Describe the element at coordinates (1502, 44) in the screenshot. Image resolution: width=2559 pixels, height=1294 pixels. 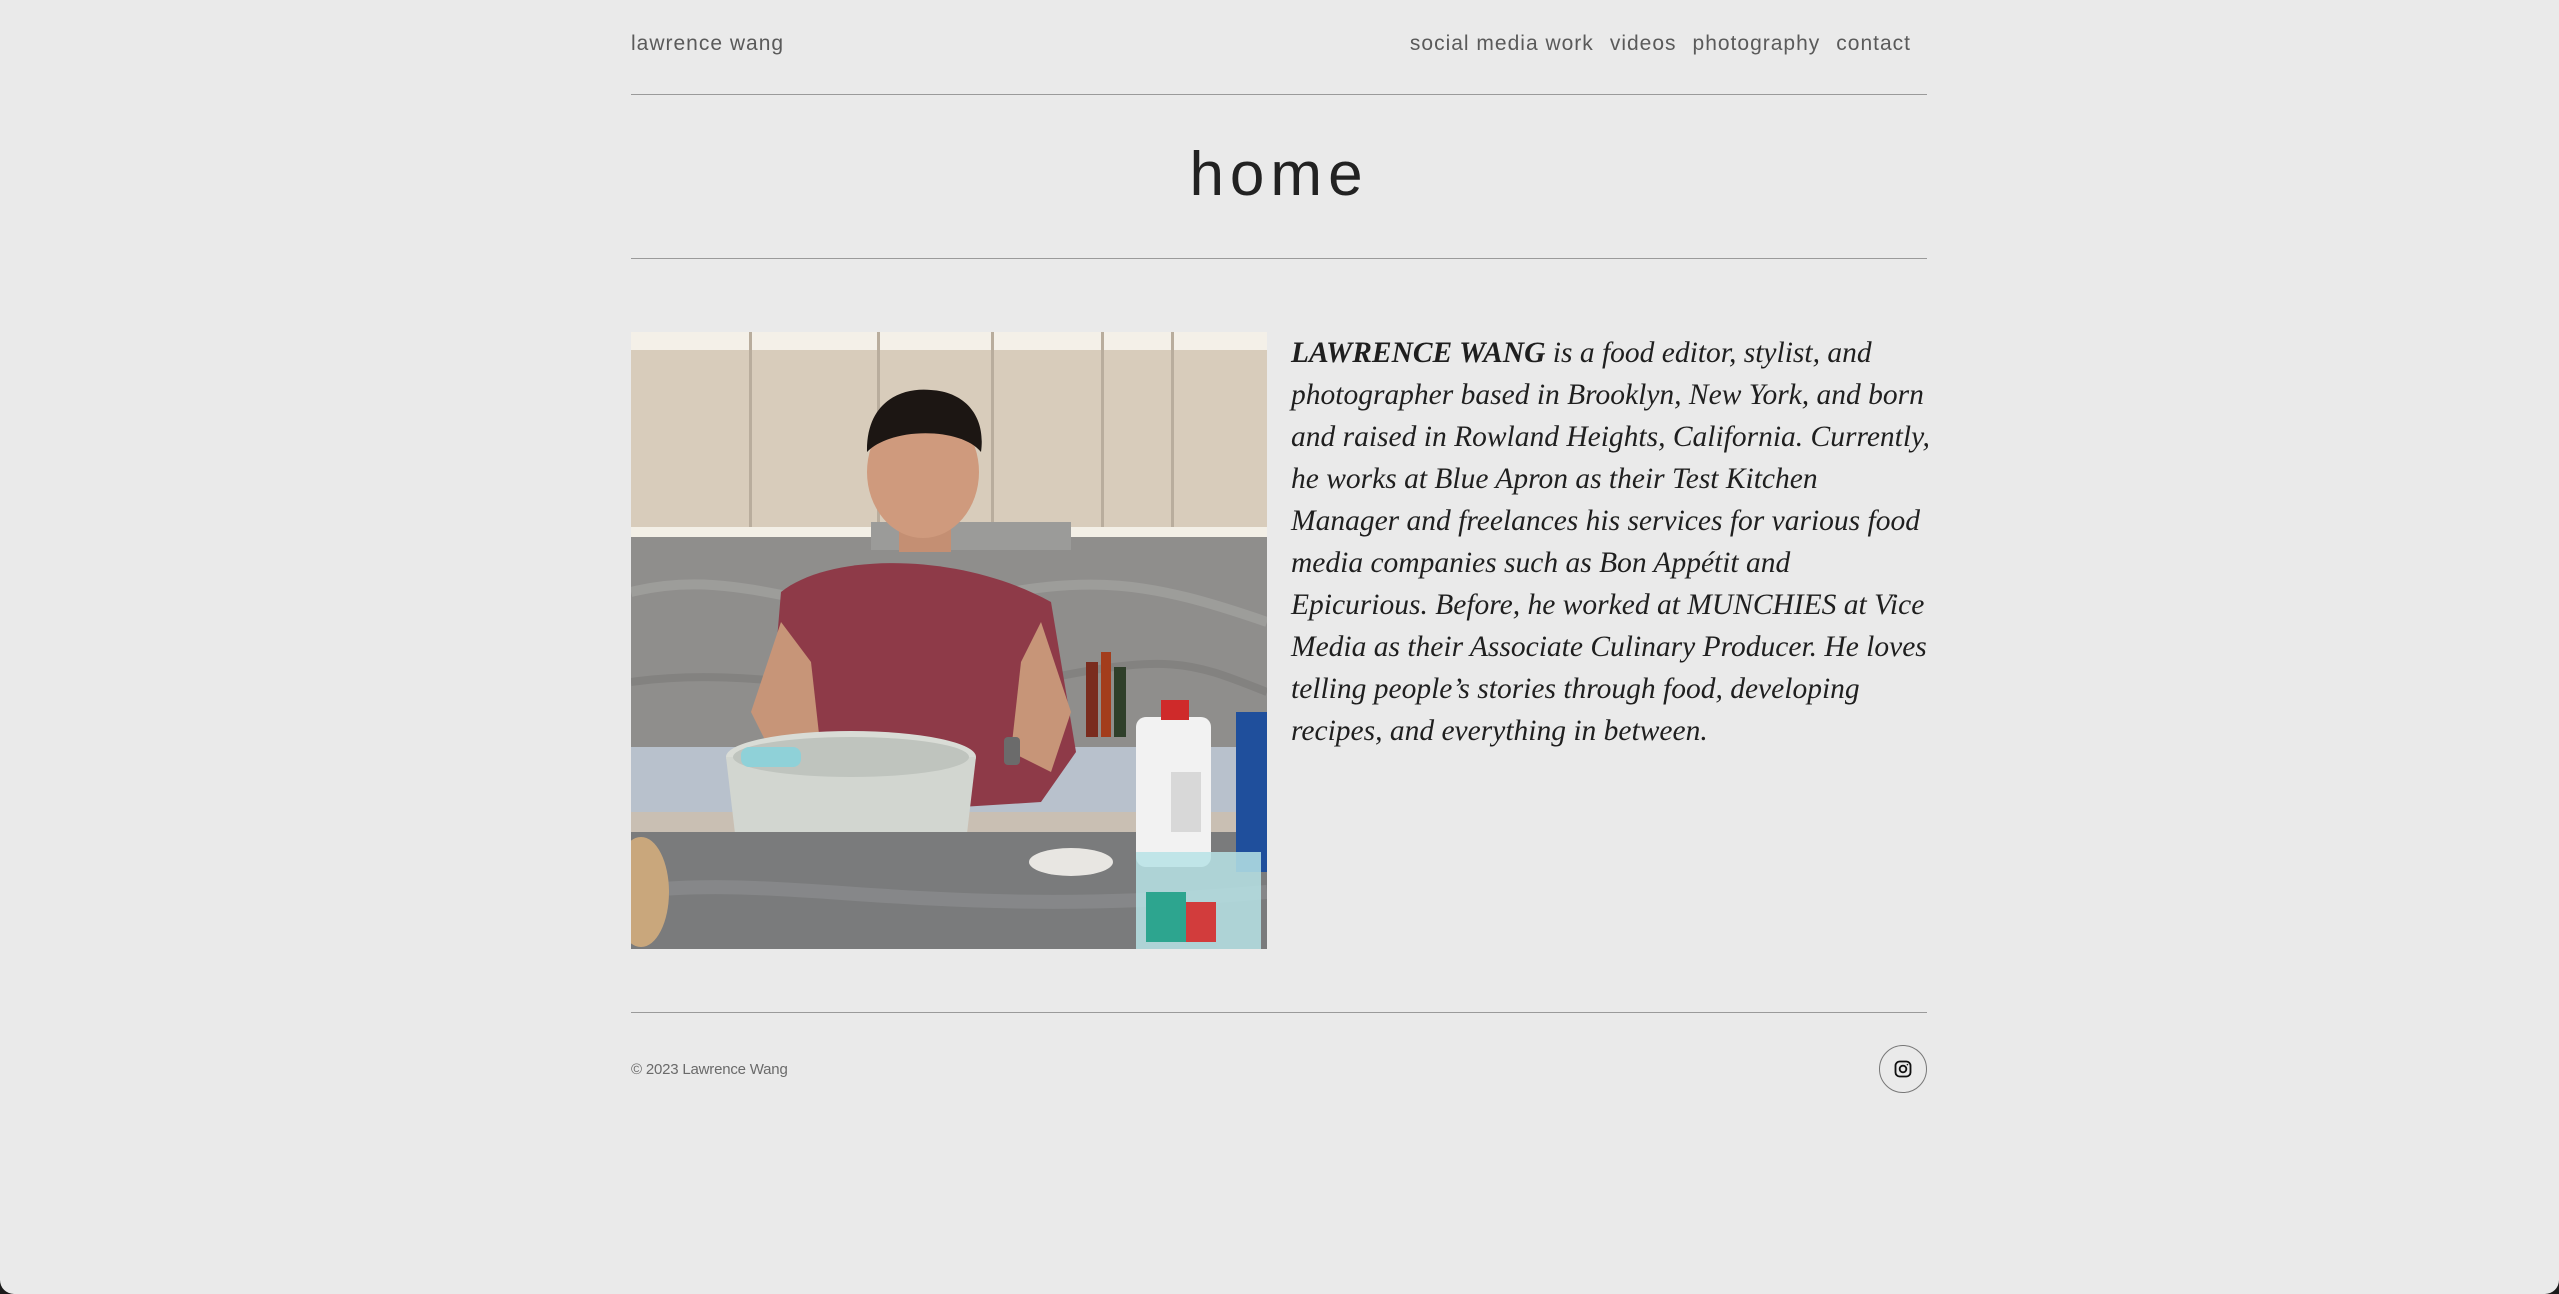
I see `nav-link-social-media-work: social media work` at that location.